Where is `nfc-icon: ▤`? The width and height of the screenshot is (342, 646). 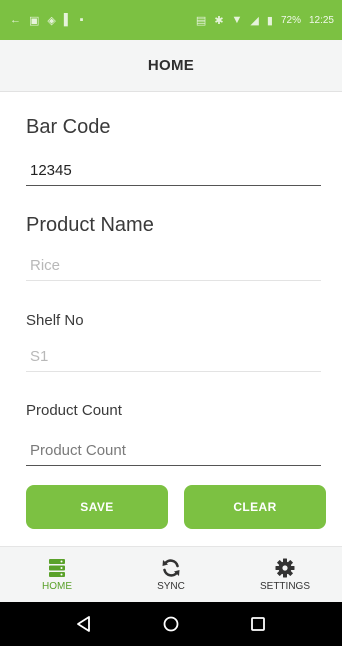 nfc-icon: ▤ is located at coordinates (201, 20).